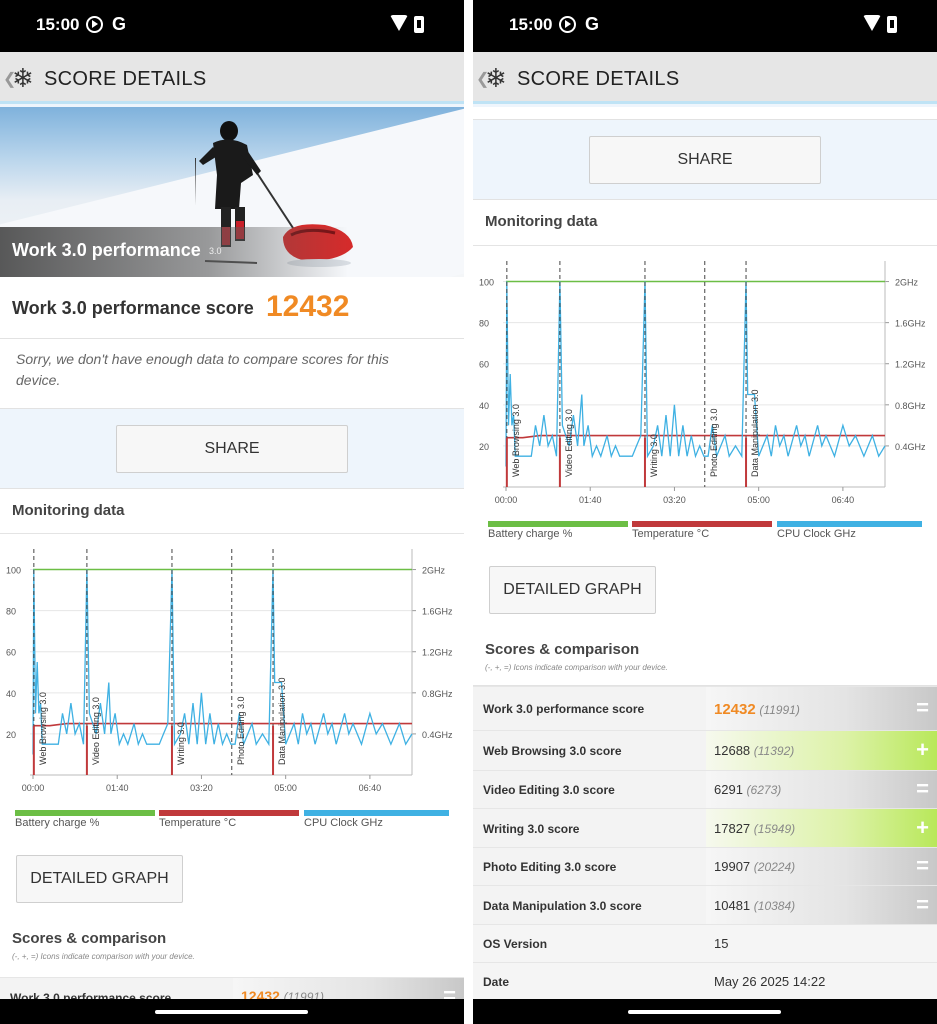  What do you see at coordinates (33, 788) in the screenshot?
I see `x-tick: 00:00` at bounding box center [33, 788].